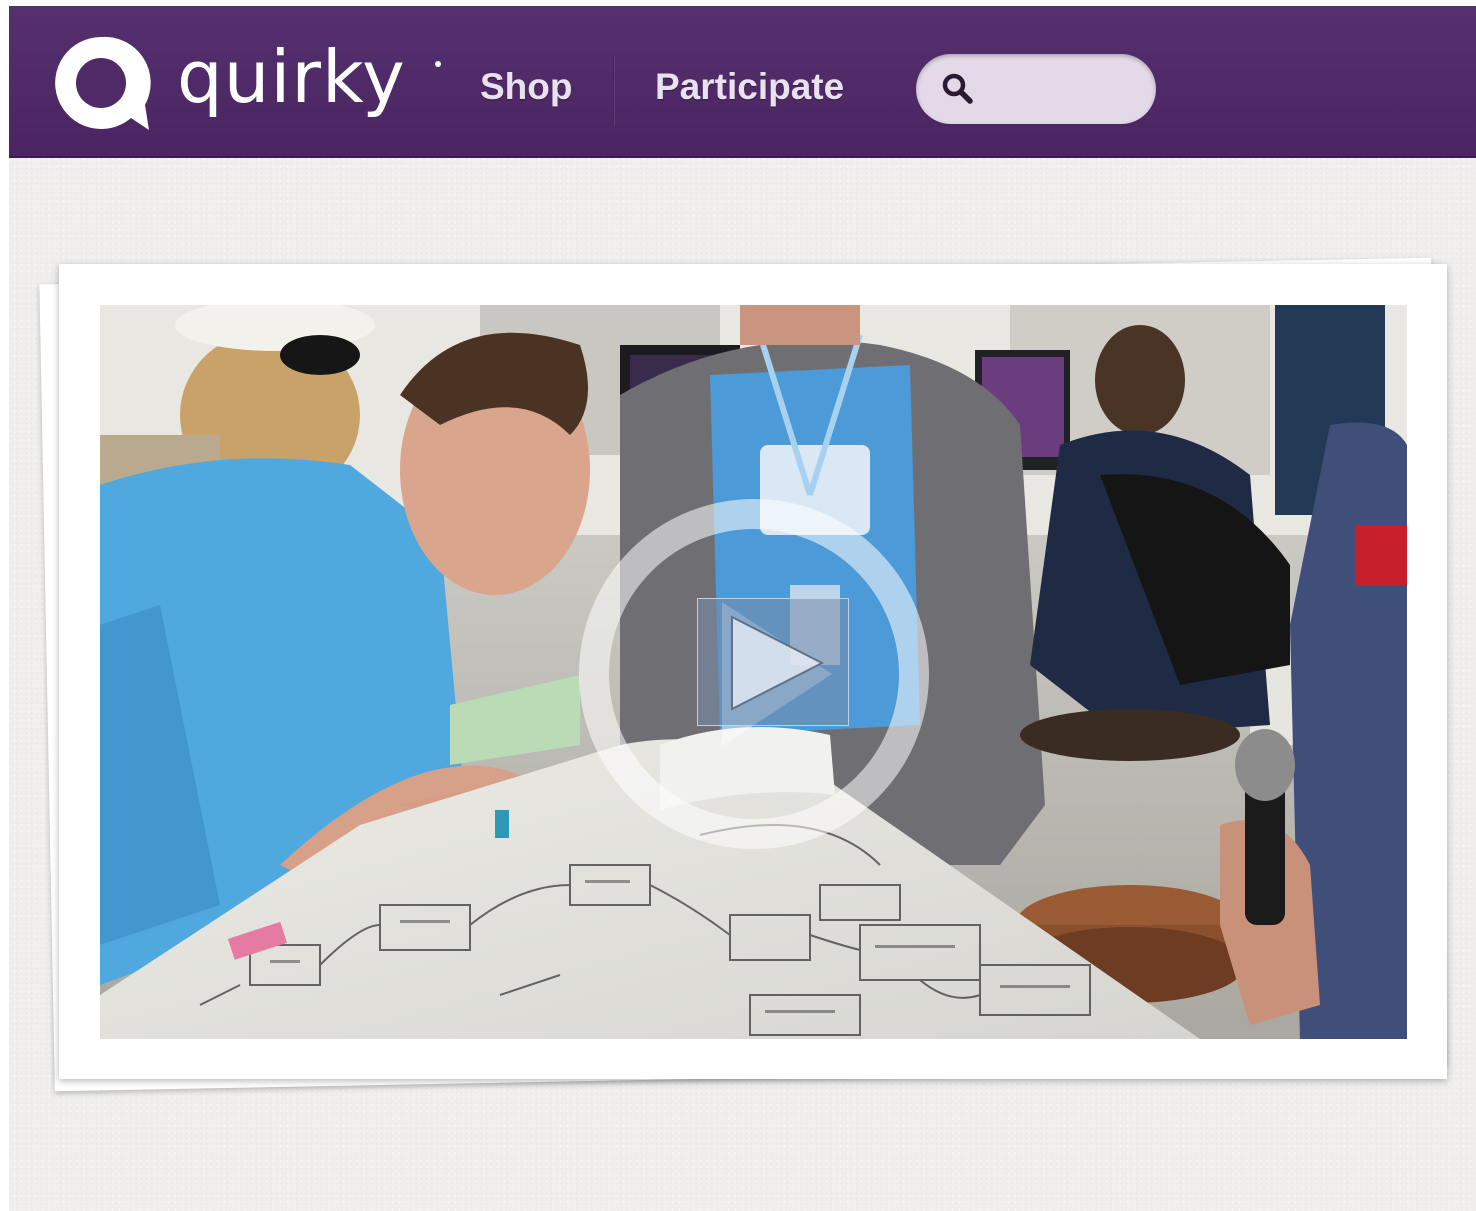  I want to click on registered-mark, so click(438, 64).